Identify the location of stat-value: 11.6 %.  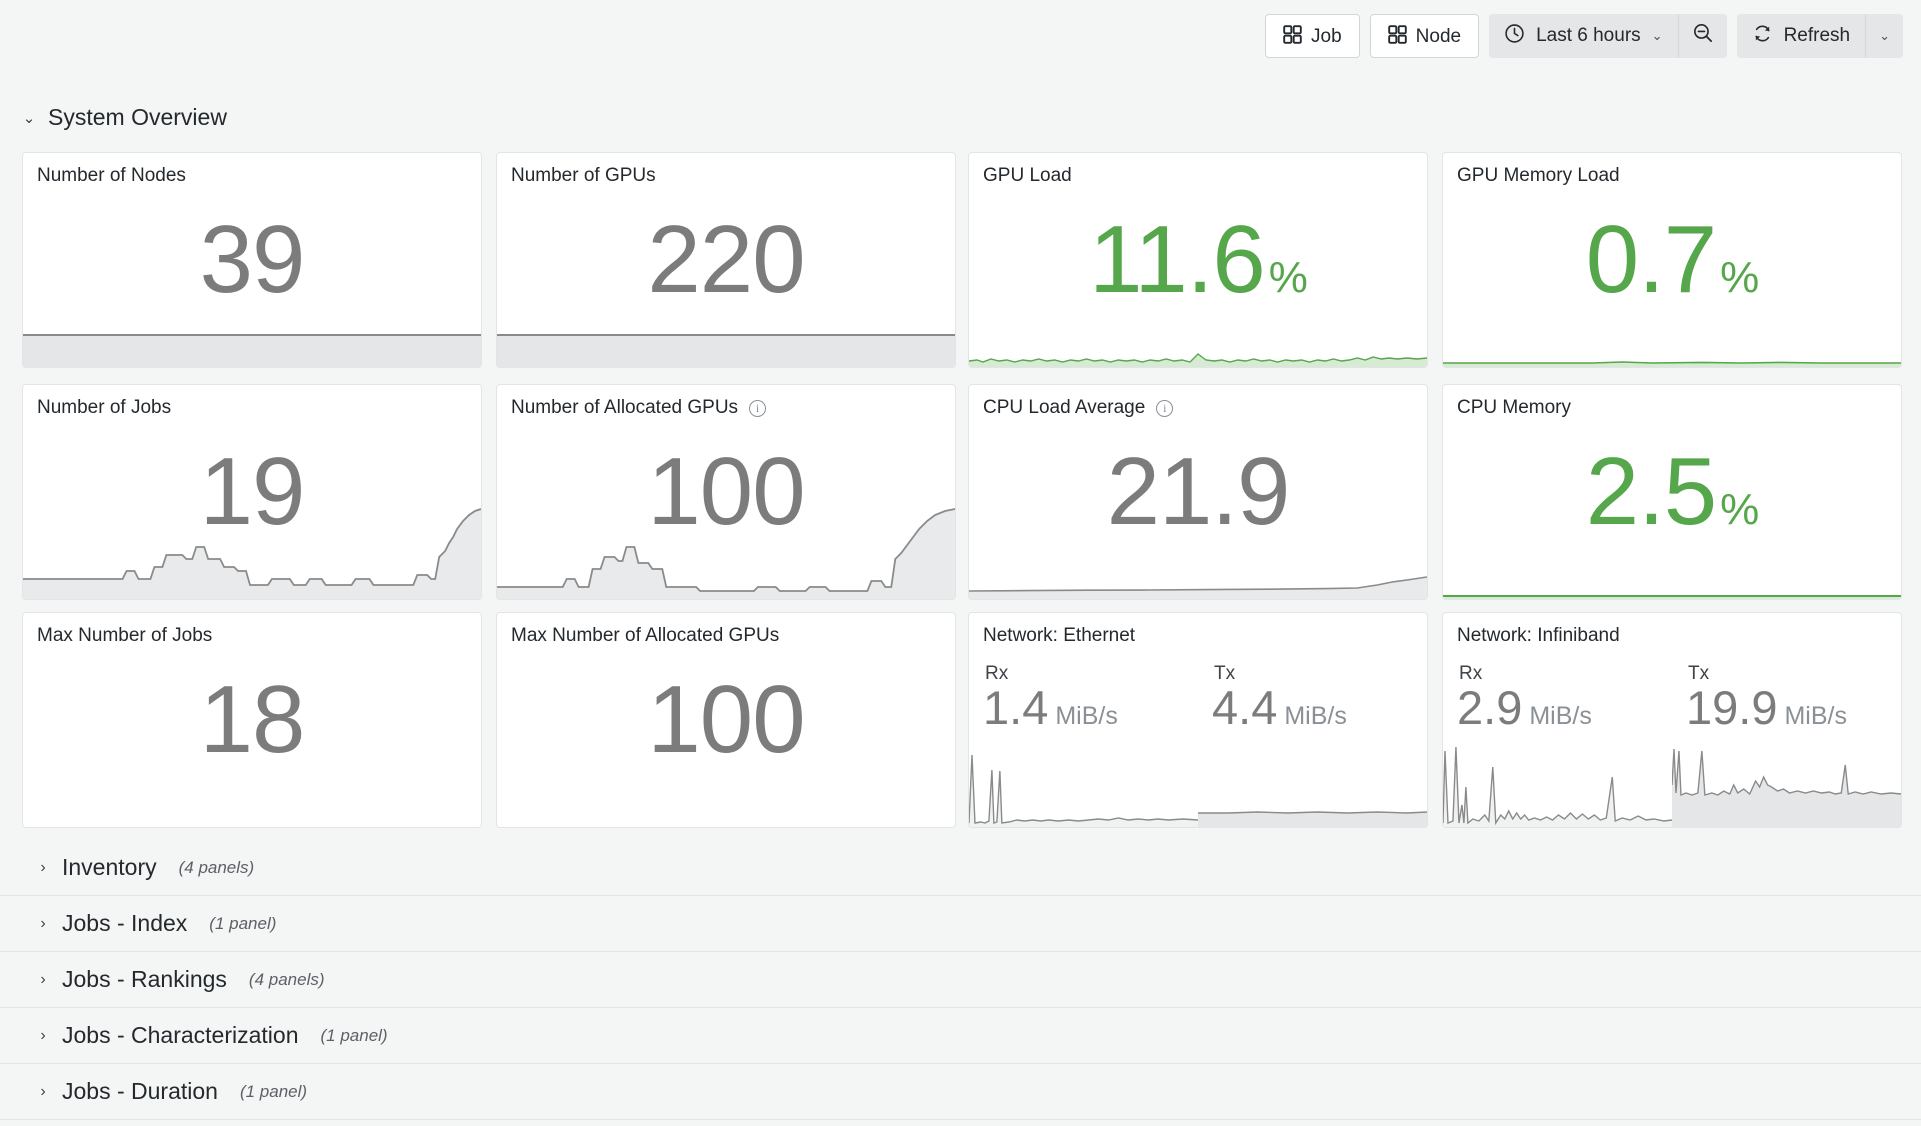
(1198, 259).